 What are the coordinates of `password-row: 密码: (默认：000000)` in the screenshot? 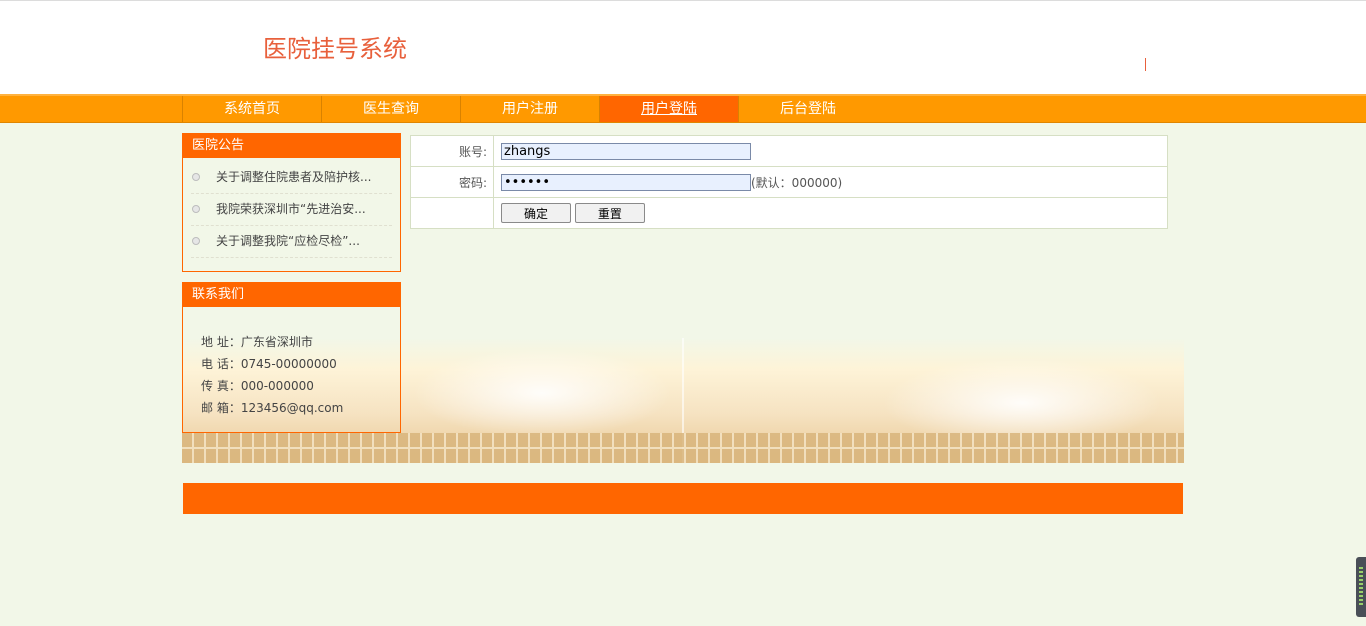 It's located at (789, 182).